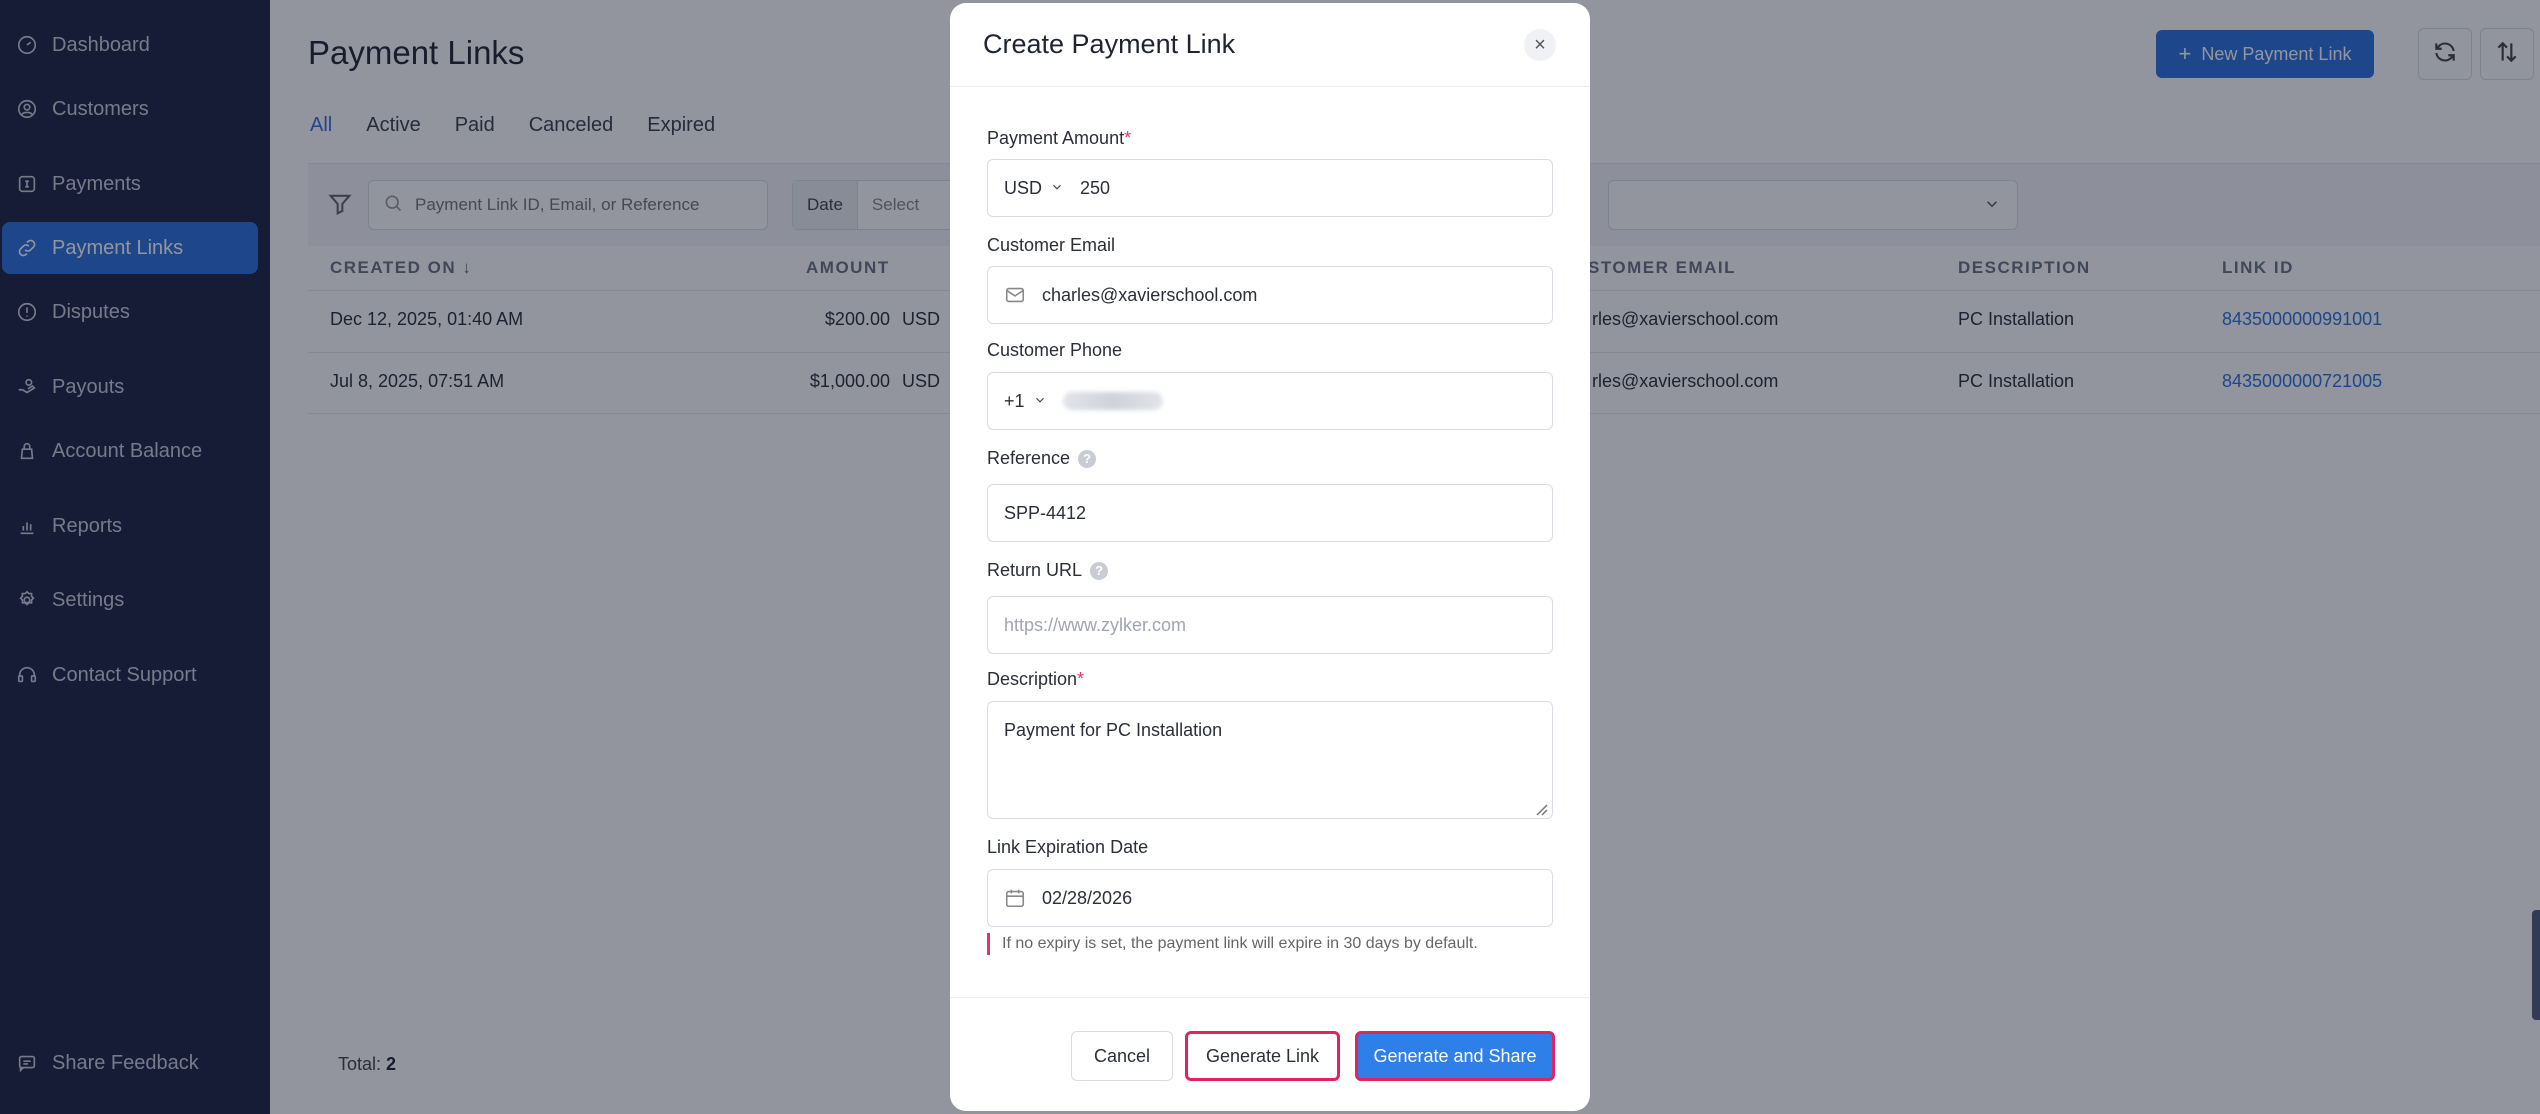 This screenshot has width=2540, height=1114. What do you see at coordinates (1262, 1056) in the screenshot?
I see `generate-link-button: Generate Link` at bounding box center [1262, 1056].